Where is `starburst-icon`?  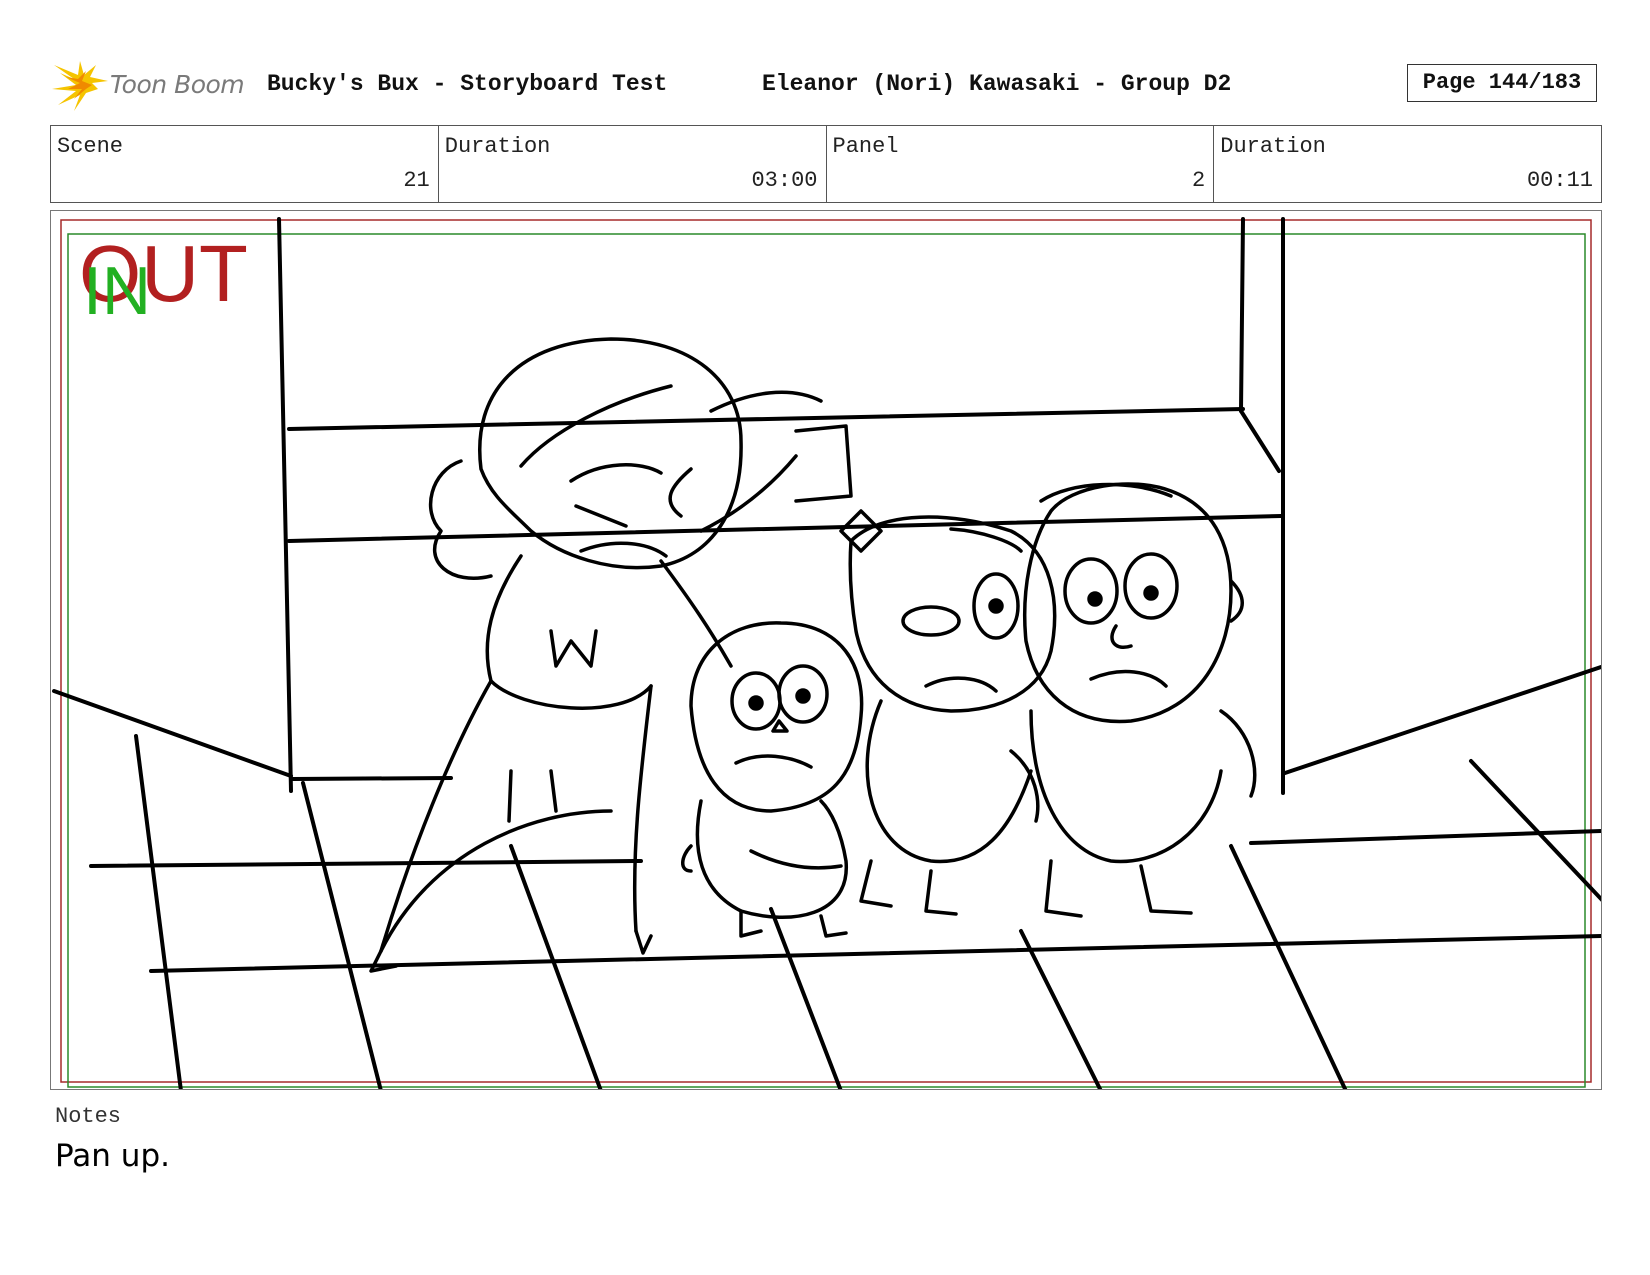 starburst-icon is located at coordinates (80, 86).